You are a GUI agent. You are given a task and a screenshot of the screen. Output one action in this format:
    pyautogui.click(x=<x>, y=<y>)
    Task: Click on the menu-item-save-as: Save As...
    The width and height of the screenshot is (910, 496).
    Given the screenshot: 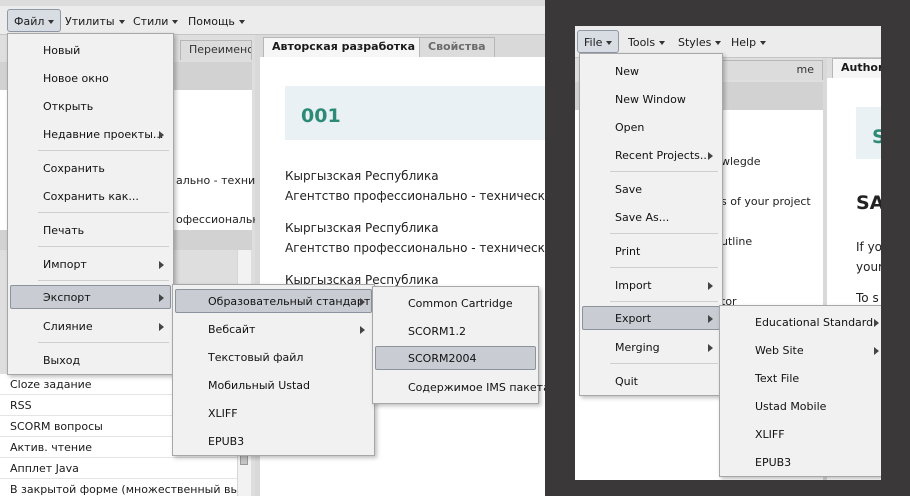 What is the action you would take?
    pyautogui.click(x=651, y=217)
    